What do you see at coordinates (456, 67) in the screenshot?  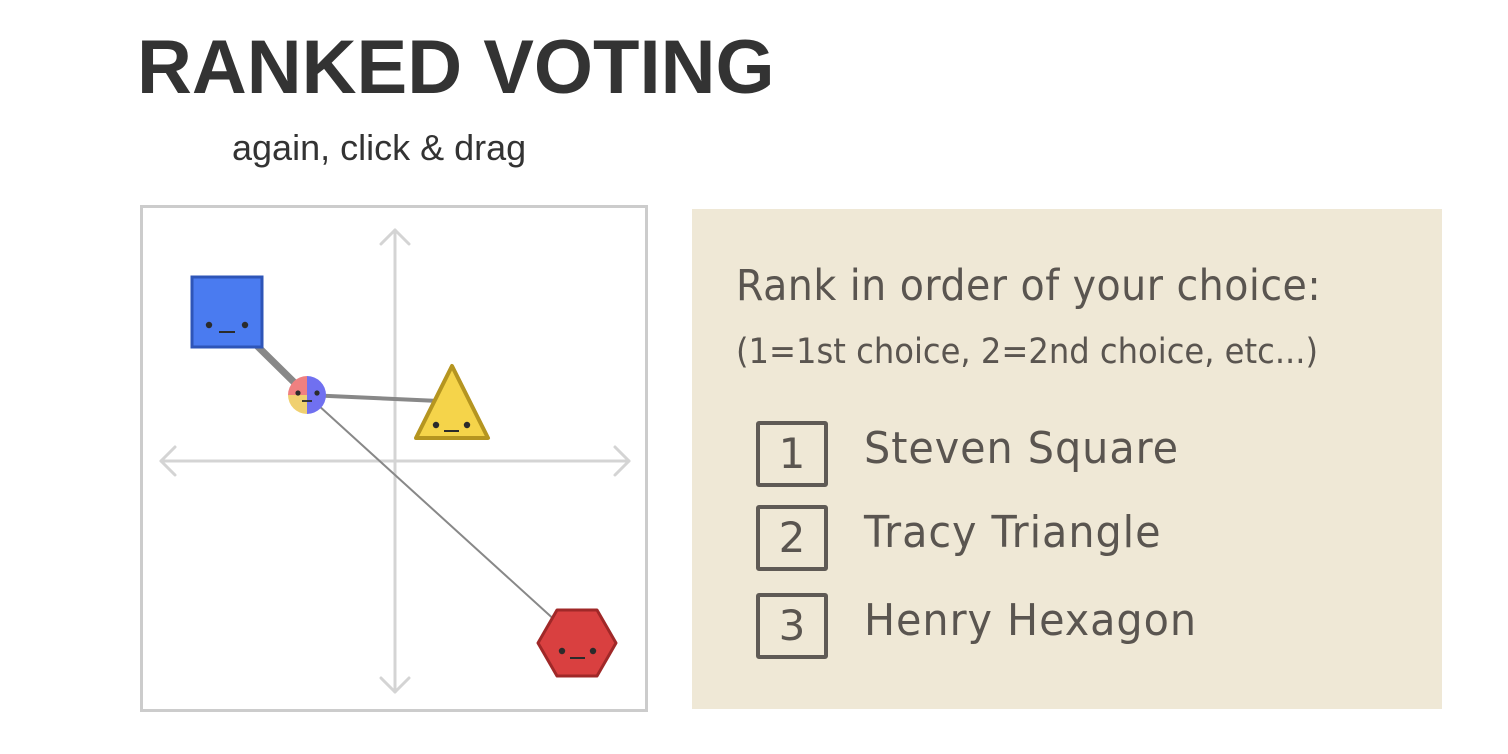 I see `page-title: RANKED VOTING` at bounding box center [456, 67].